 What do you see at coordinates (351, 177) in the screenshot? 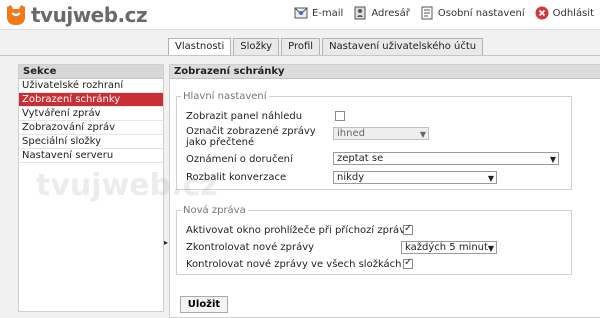
I see `expand-value: nikdy` at bounding box center [351, 177].